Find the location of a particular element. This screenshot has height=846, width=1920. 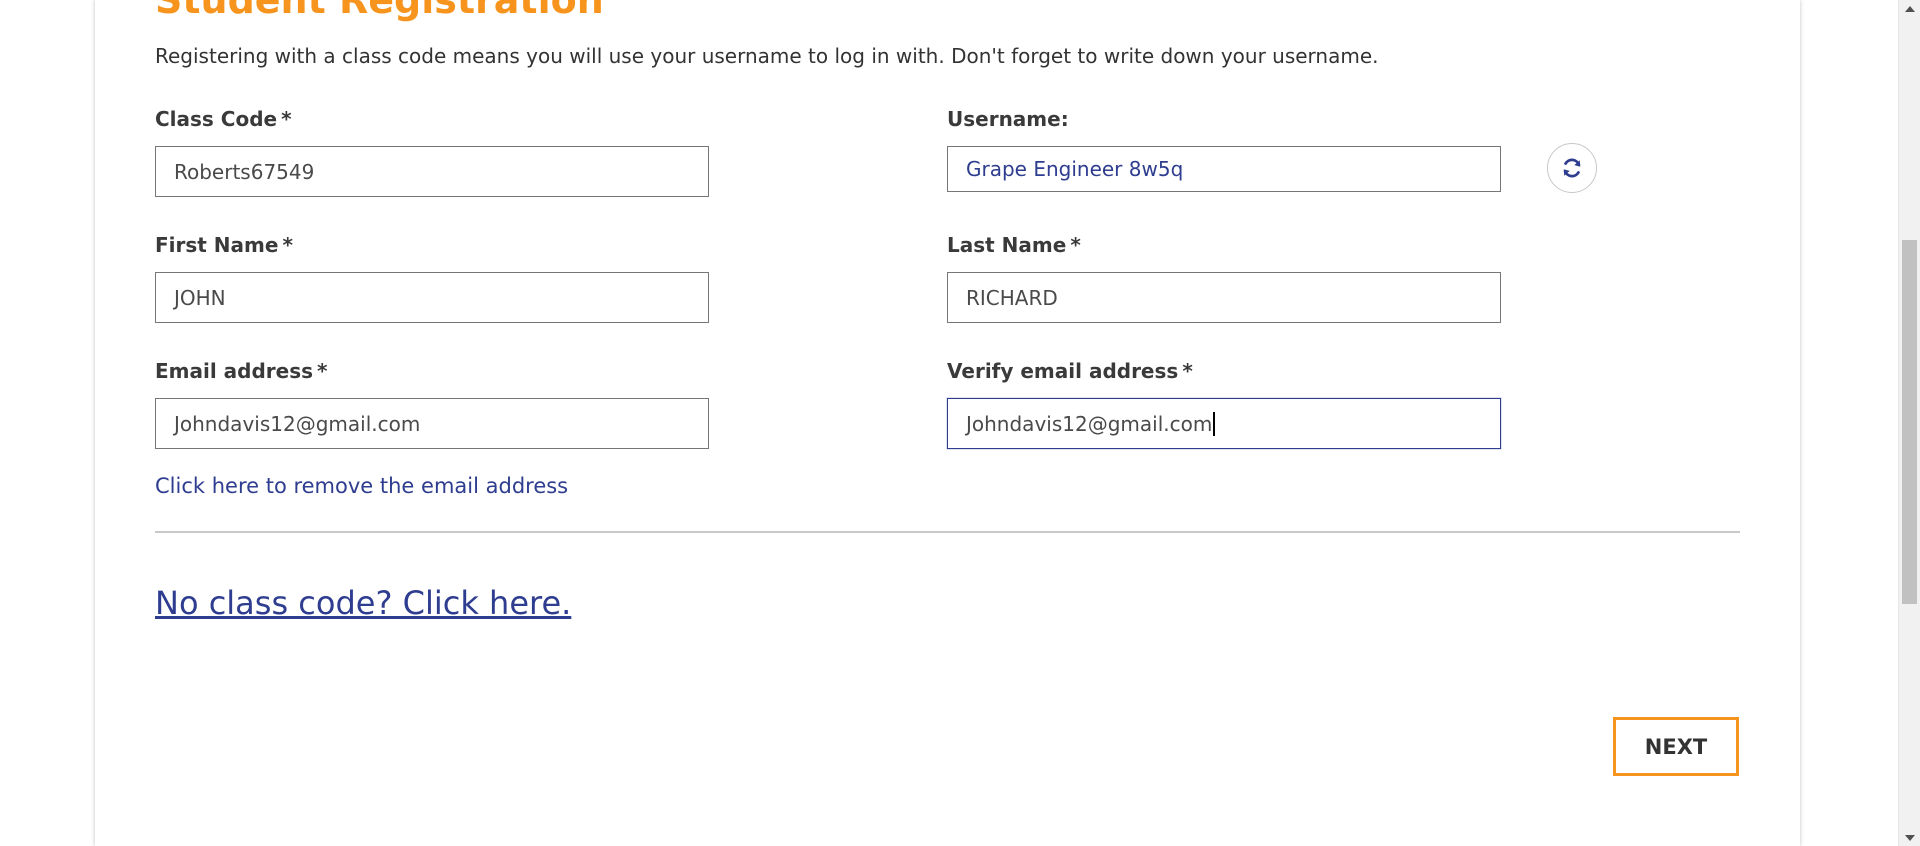

email-label: Email address * is located at coordinates (241, 371).